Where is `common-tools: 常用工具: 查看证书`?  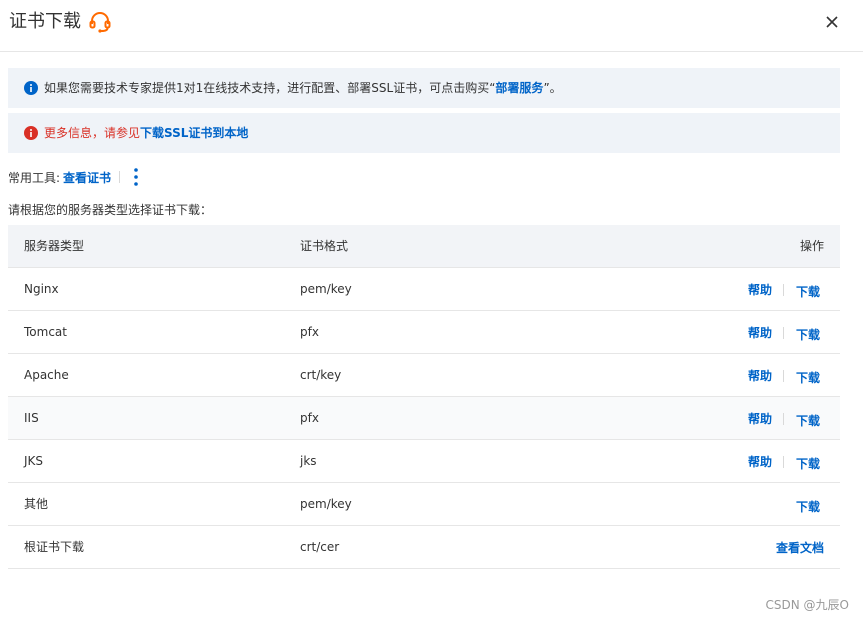
common-tools: 常用工具: 查看证书 is located at coordinates (73, 178).